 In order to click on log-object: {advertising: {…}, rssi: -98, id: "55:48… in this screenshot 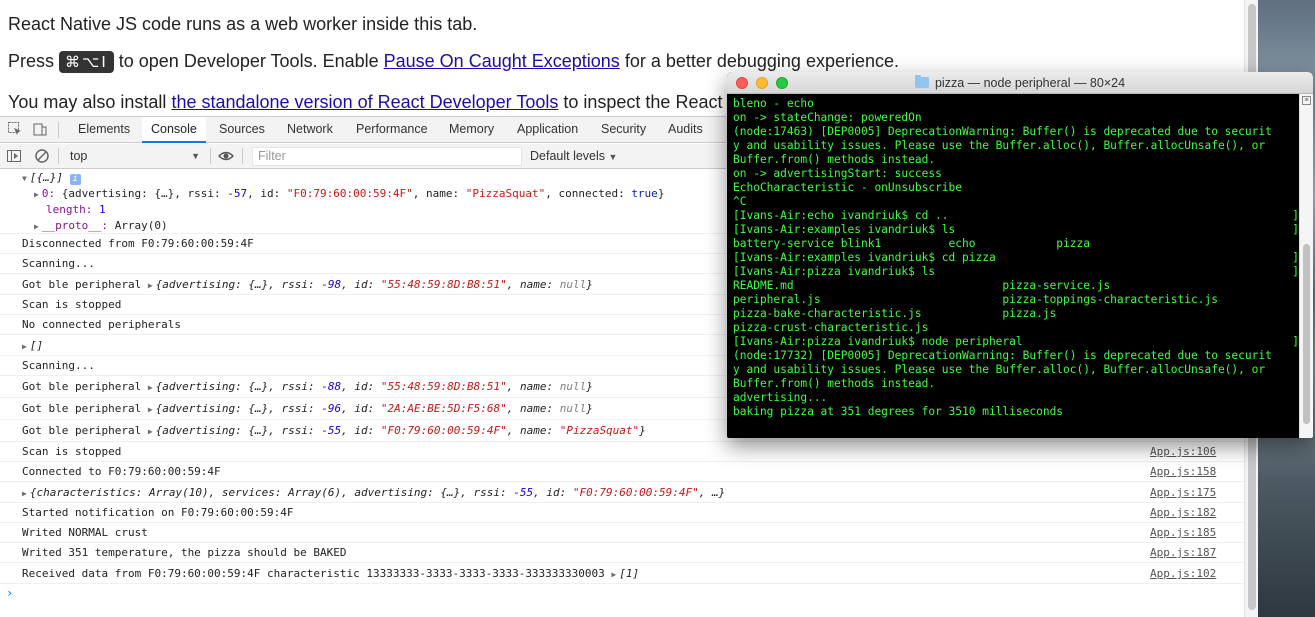, I will do `click(374, 284)`.